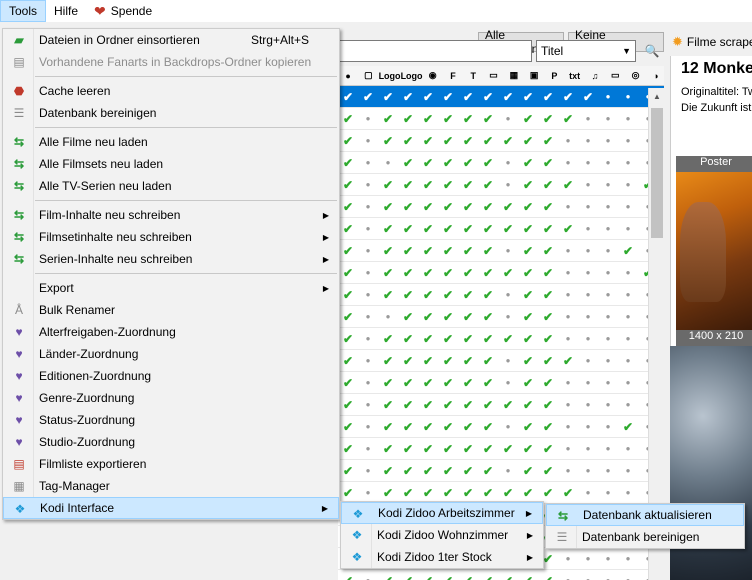 This screenshot has height=580, width=752. I want to click on menu-item-film-inhalte-neu-schreiben: ⇆ Film-Inhalte neu schreiben ▶, so click(171, 215).